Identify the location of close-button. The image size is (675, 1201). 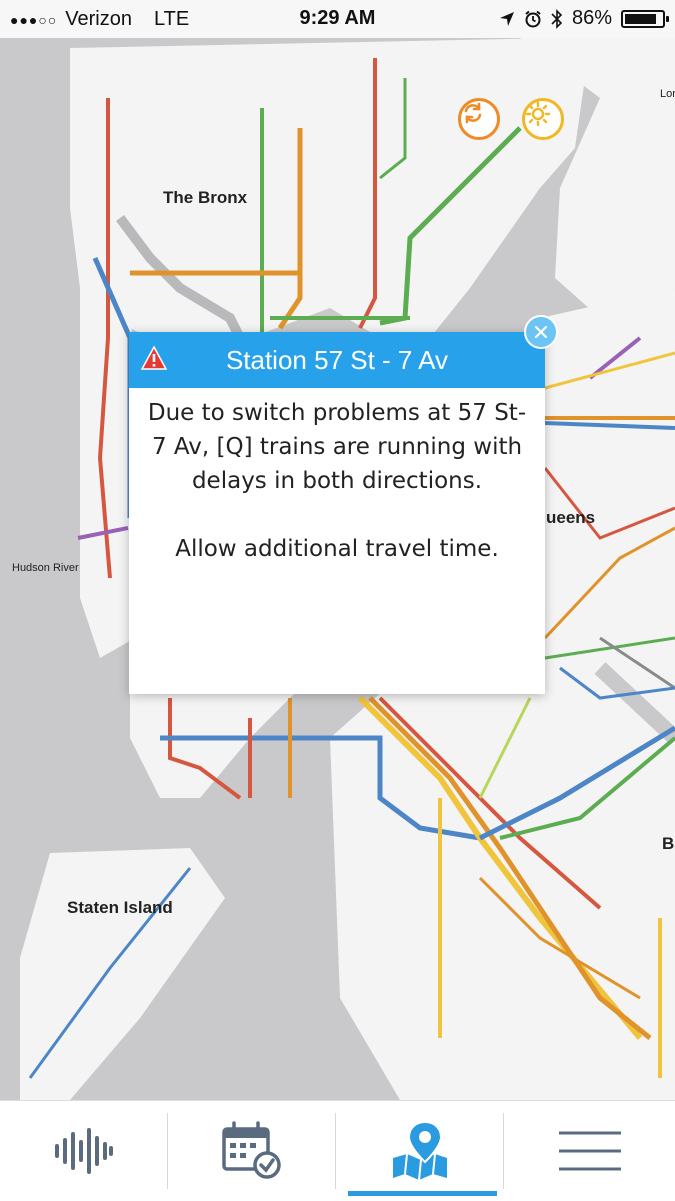
(541, 332).